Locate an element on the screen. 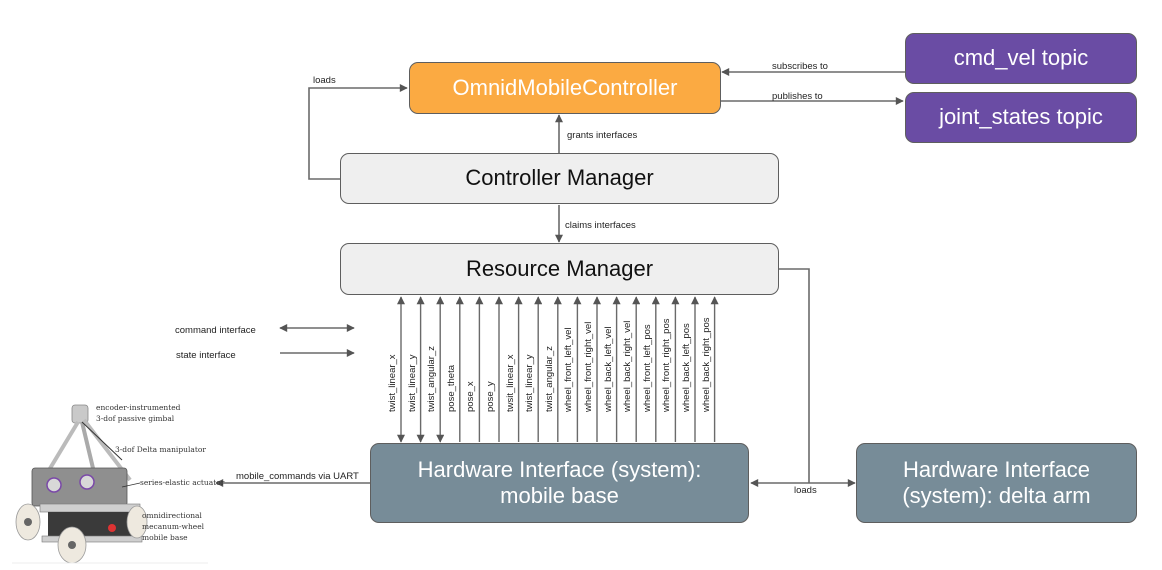 This screenshot has width=1162, height=570. hw-delta-line1: Hardware Interface is located at coordinates (996, 469).